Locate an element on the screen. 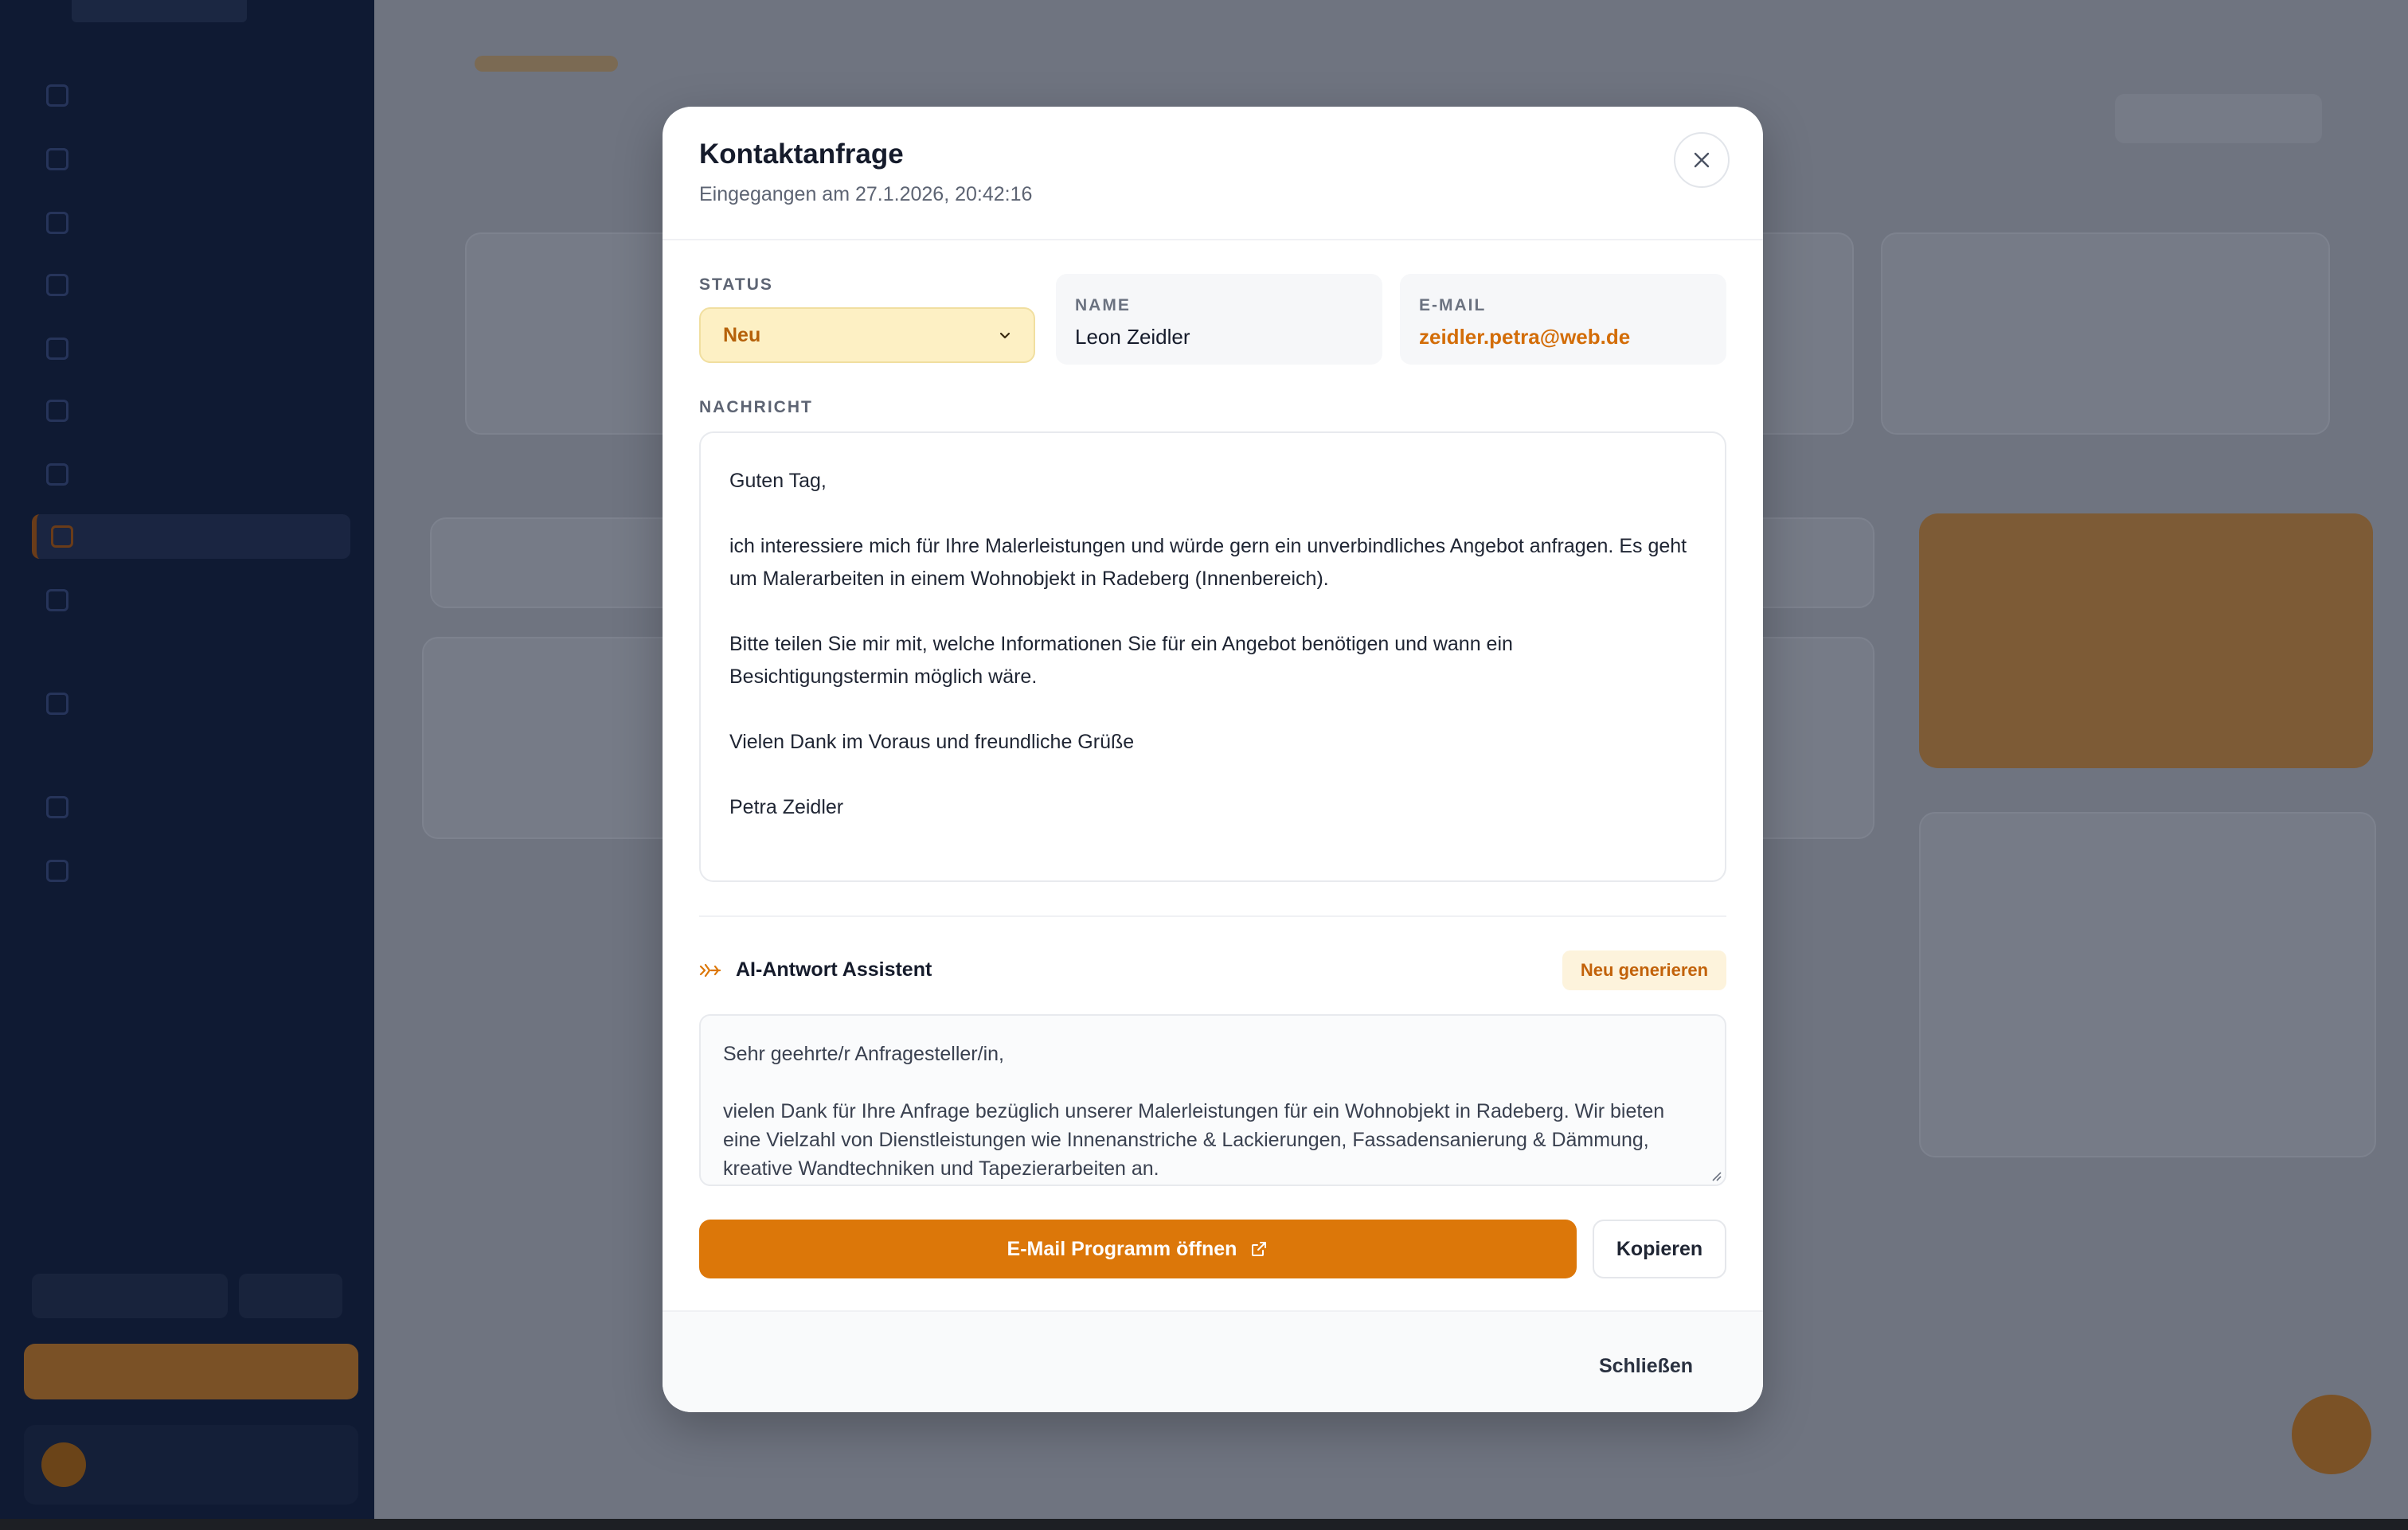 Image resolution: width=2408 pixels, height=1530 pixels. sidebar-select is located at coordinates (189, 1227).